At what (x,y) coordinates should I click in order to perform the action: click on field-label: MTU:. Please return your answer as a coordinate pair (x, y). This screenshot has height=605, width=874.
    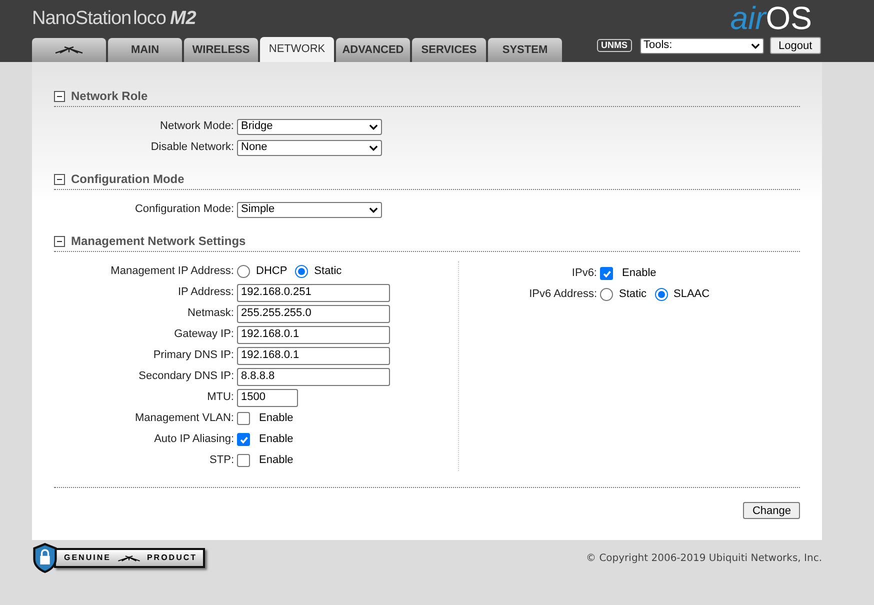
    Looking at the image, I should click on (220, 398).